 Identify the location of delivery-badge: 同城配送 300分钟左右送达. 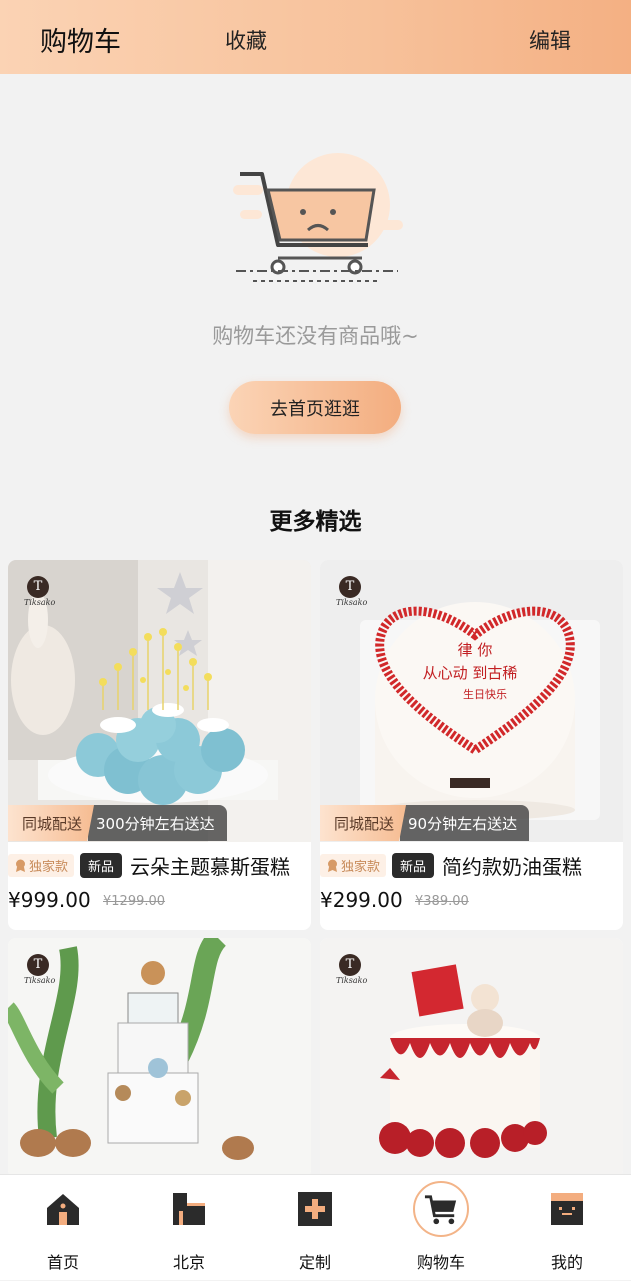
(117, 823).